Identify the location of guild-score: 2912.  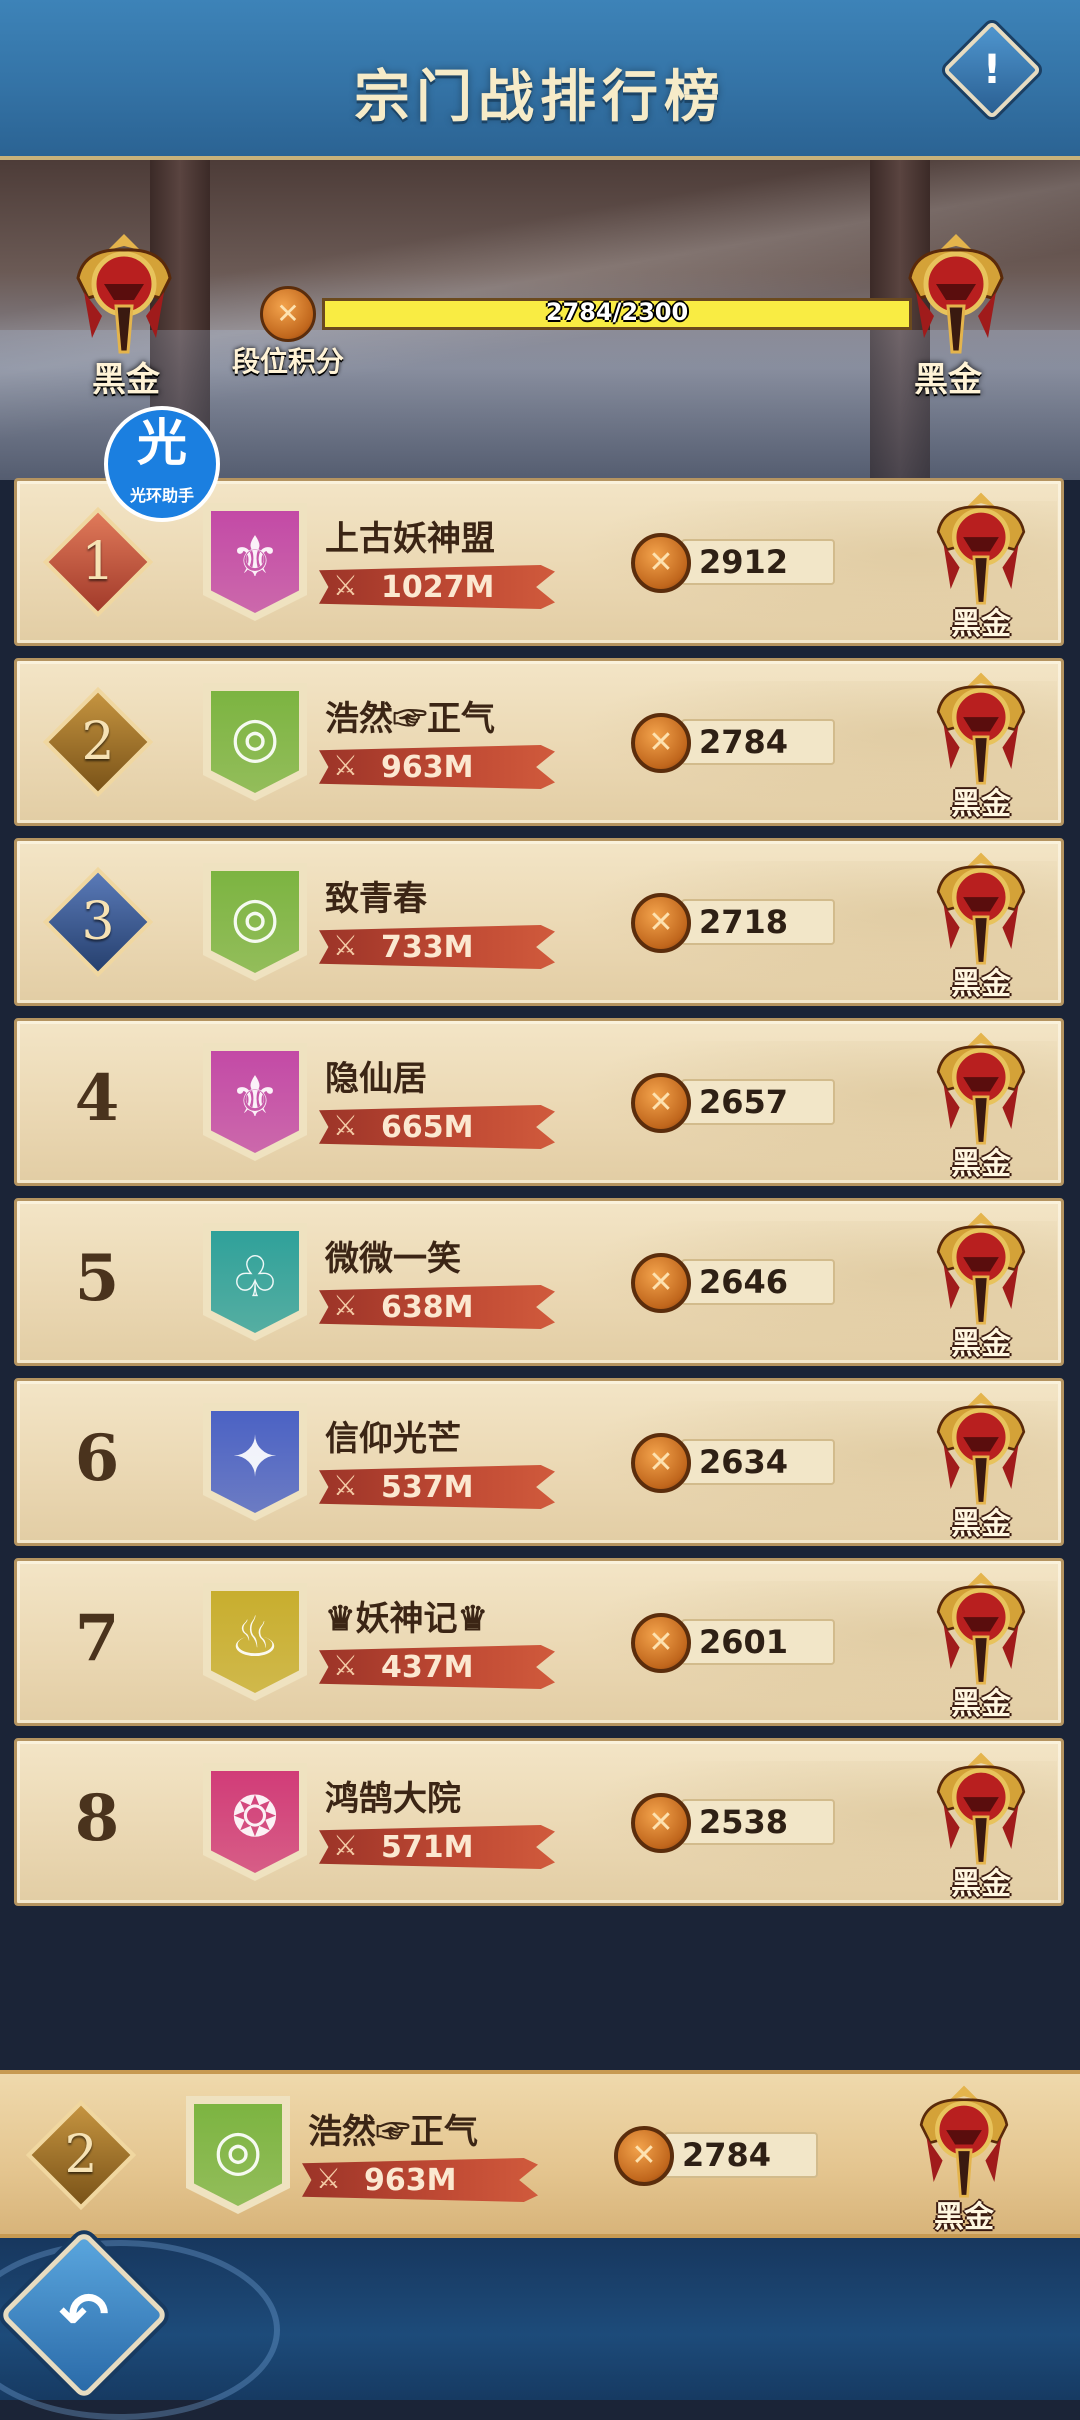
(744, 562).